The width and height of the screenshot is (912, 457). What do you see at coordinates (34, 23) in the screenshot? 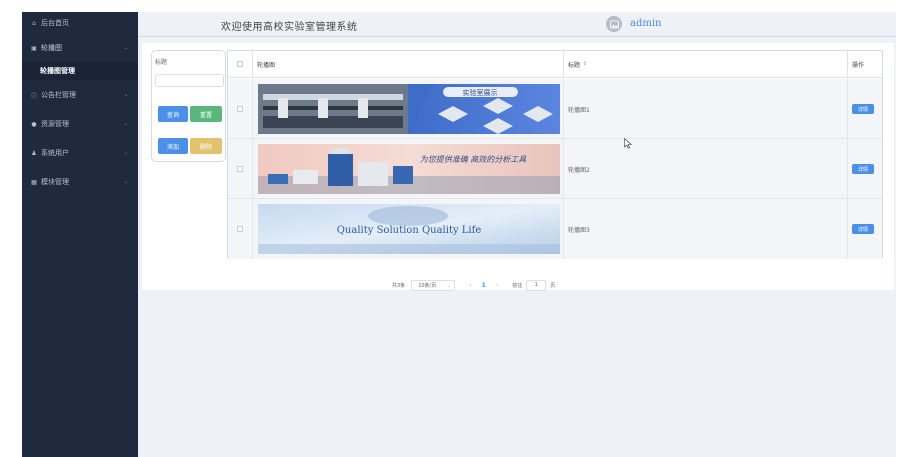
I see `home-icon: ⌂` at bounding box center [34, 23].